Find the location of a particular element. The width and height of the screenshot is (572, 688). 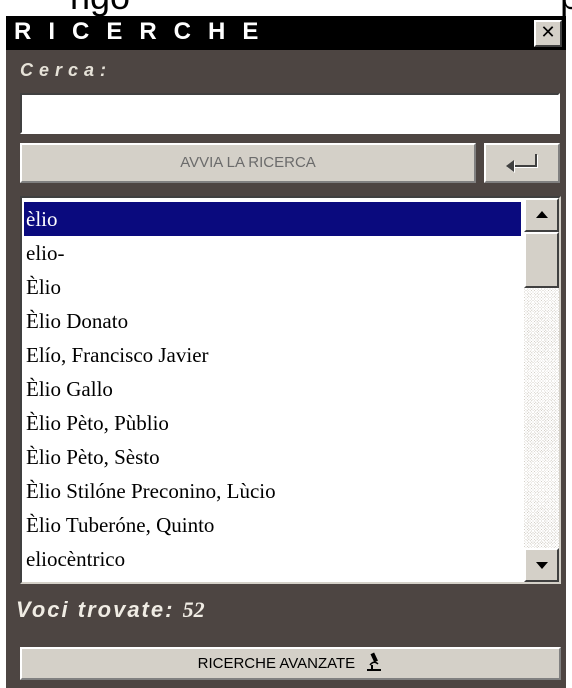

results-count: Voci trovate: 52 is located at coordinates (110, 610).